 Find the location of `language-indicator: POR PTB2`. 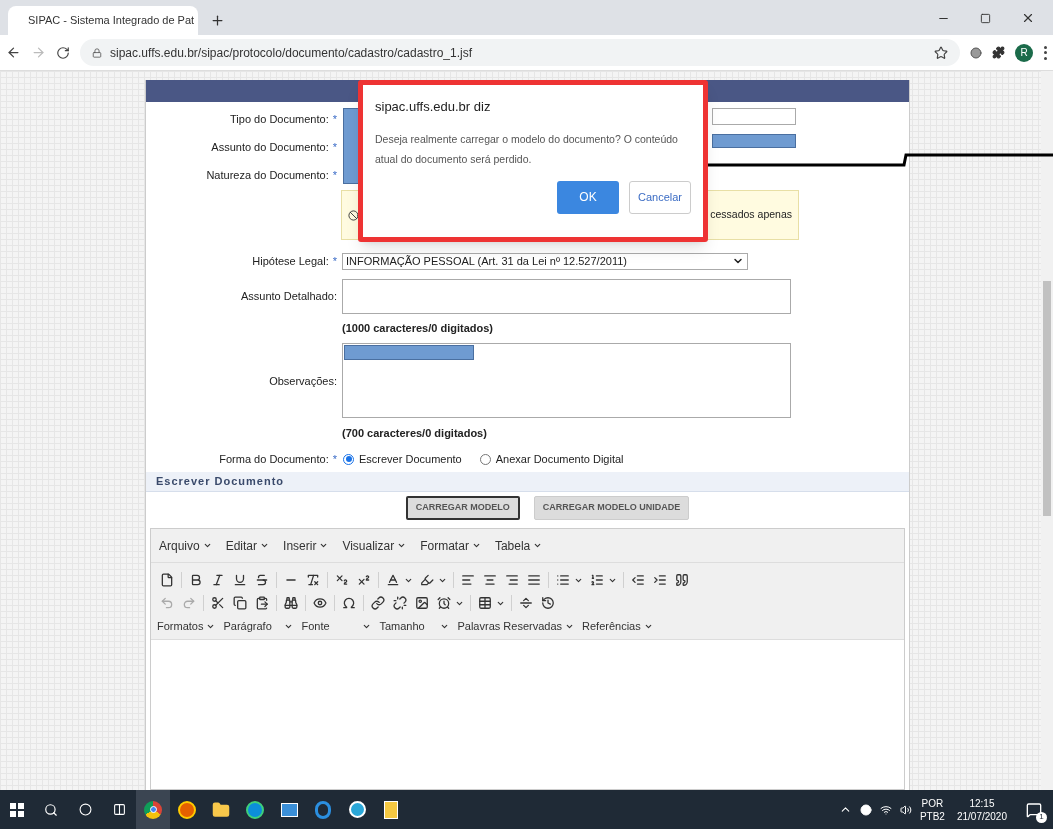

language-indicator: POR PTB2 is located at coordinates (932, 809).